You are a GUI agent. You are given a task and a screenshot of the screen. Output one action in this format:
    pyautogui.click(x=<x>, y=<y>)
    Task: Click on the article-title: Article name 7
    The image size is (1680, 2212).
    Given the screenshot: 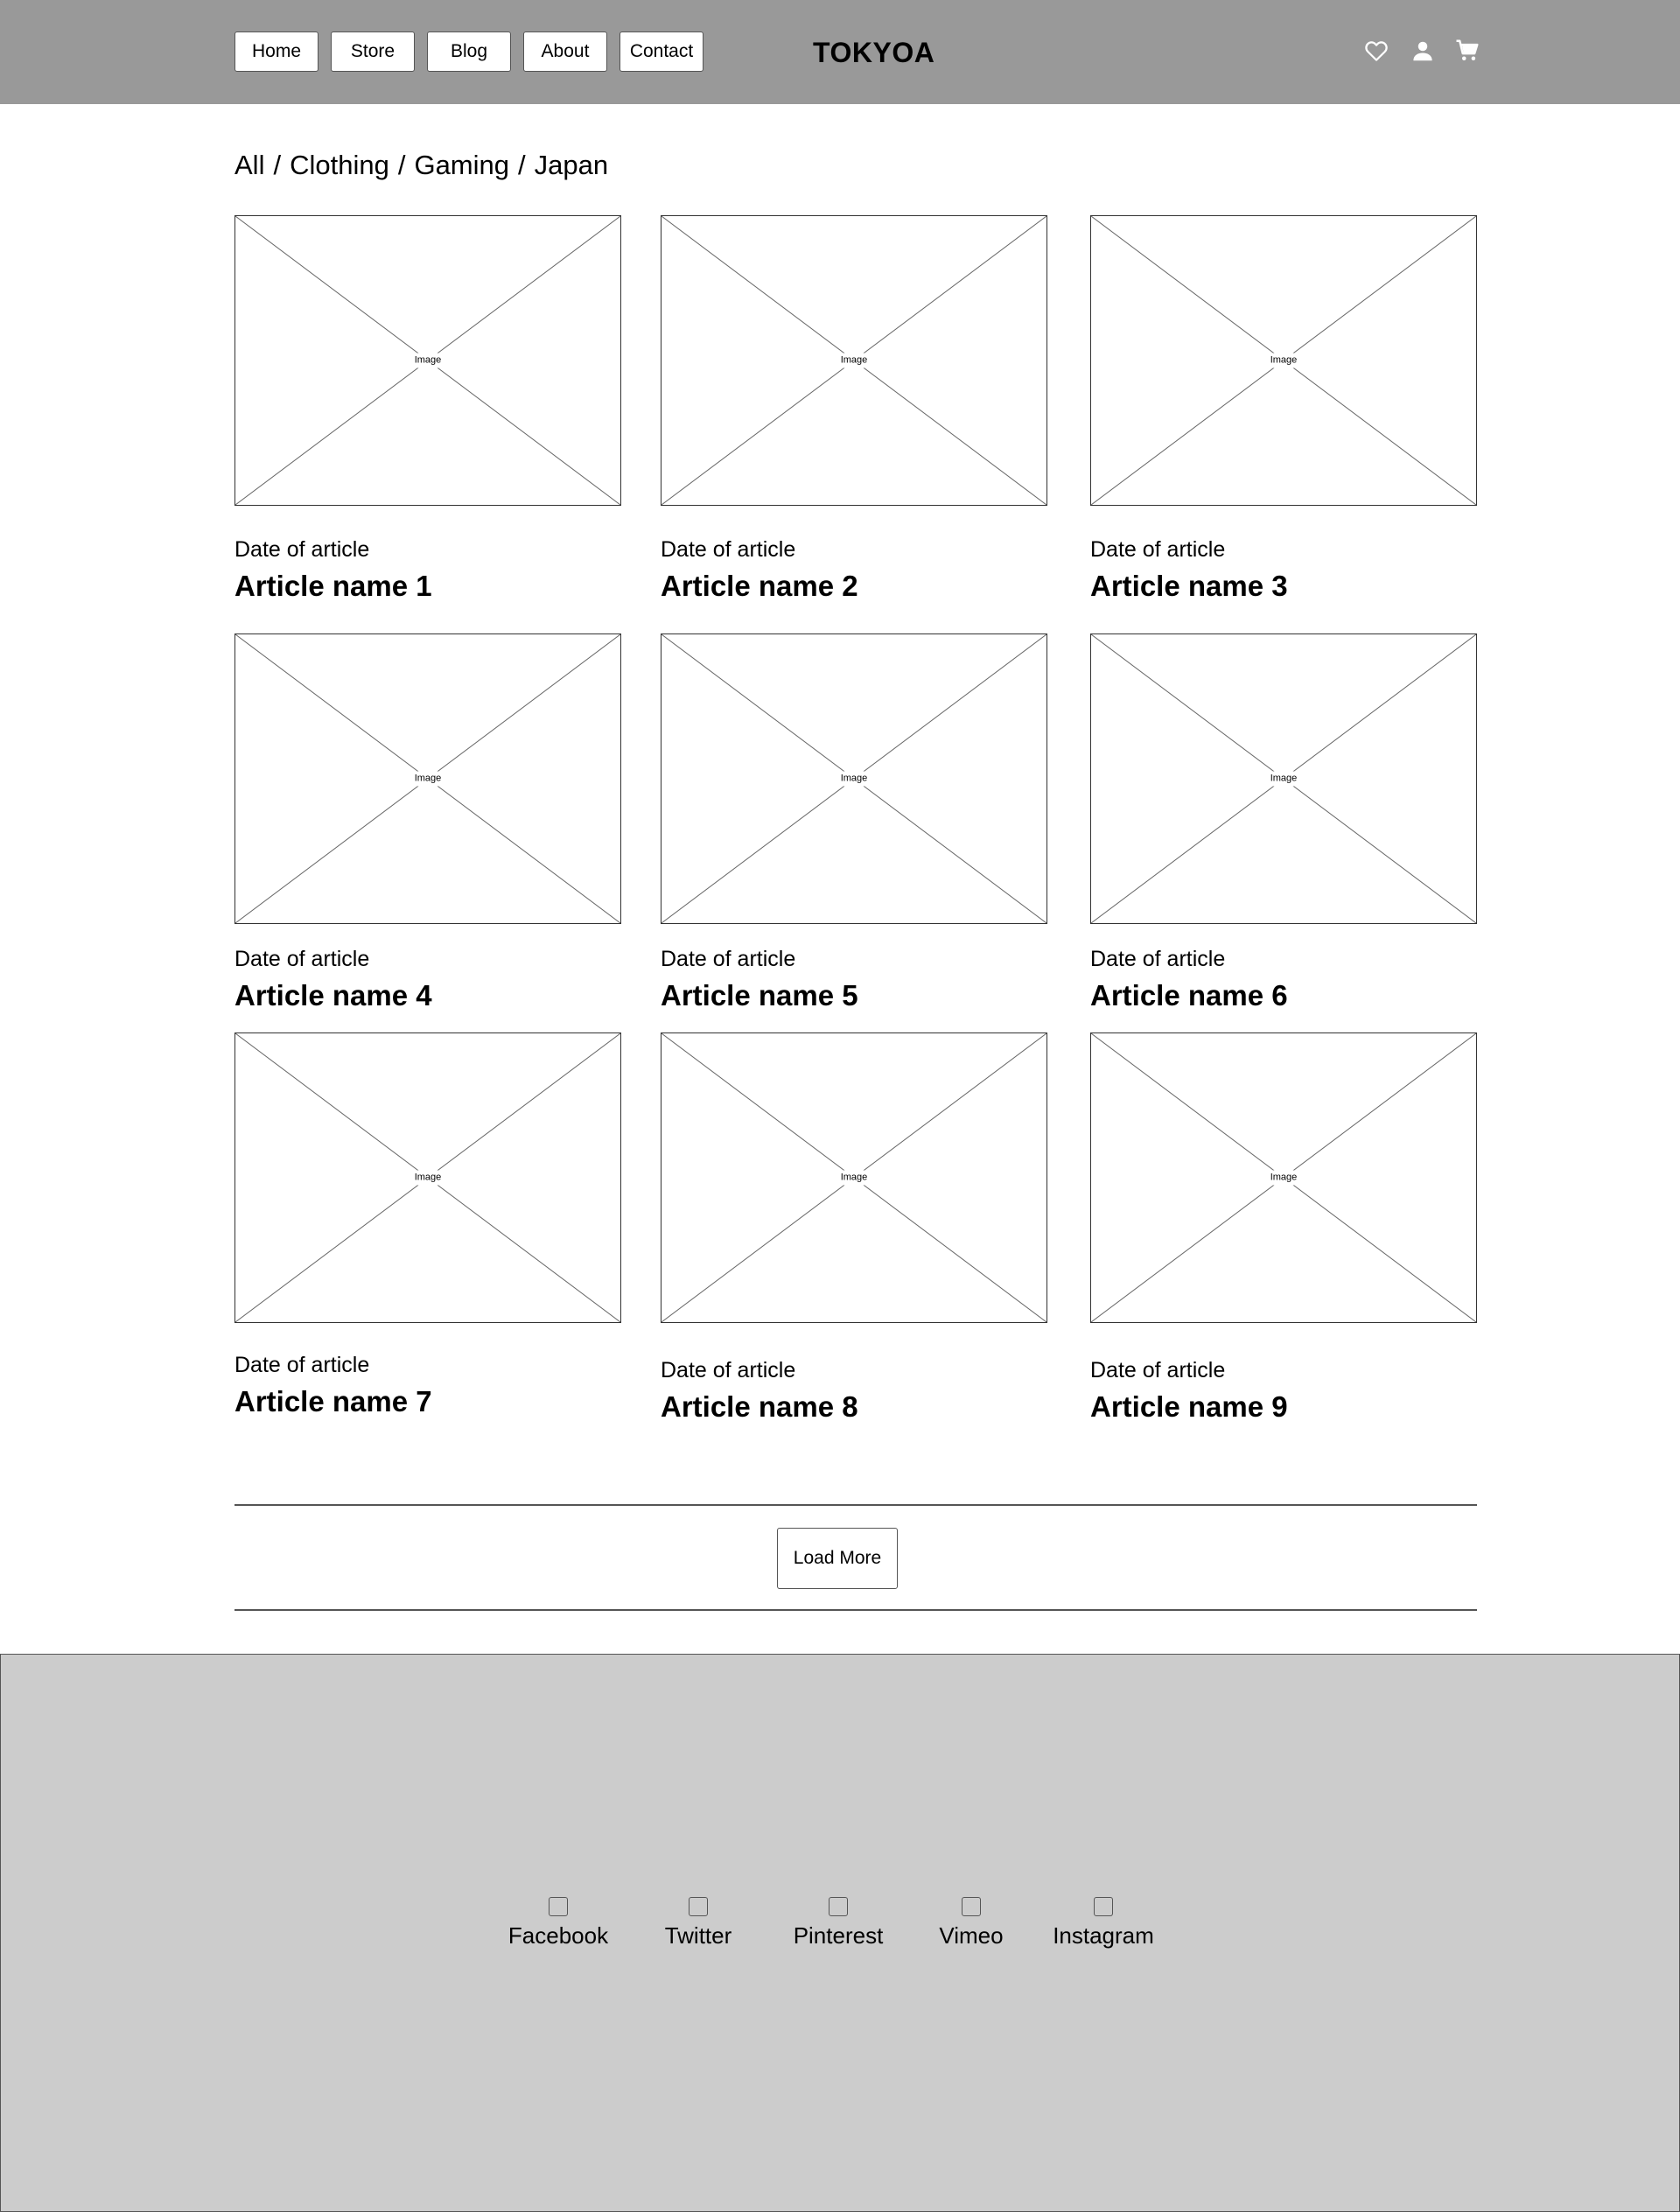 What is the action you would take?
    pyautogui.click(x=333, y=1401)
    